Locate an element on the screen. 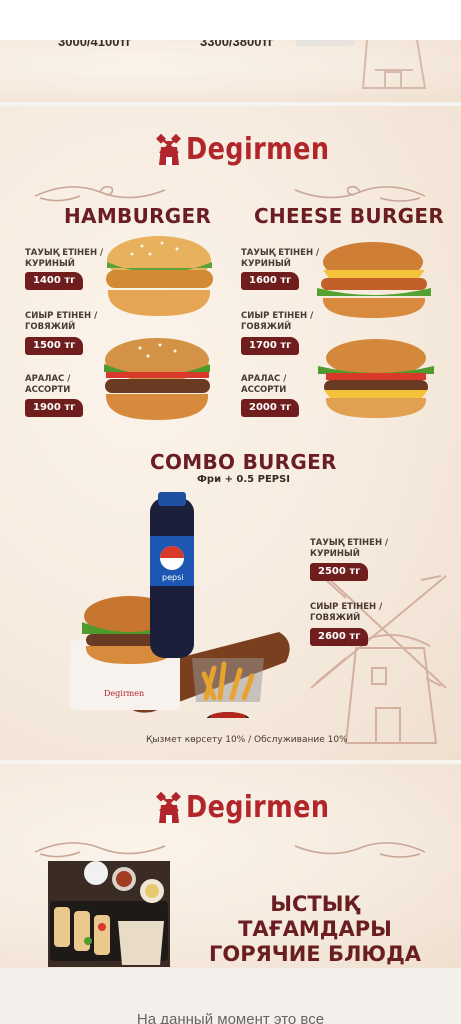 The image size is (461, 1024). service-charge-note: Қызмет көрсету 10% / Обслуживание 10% is located at coordinates (247, 740).